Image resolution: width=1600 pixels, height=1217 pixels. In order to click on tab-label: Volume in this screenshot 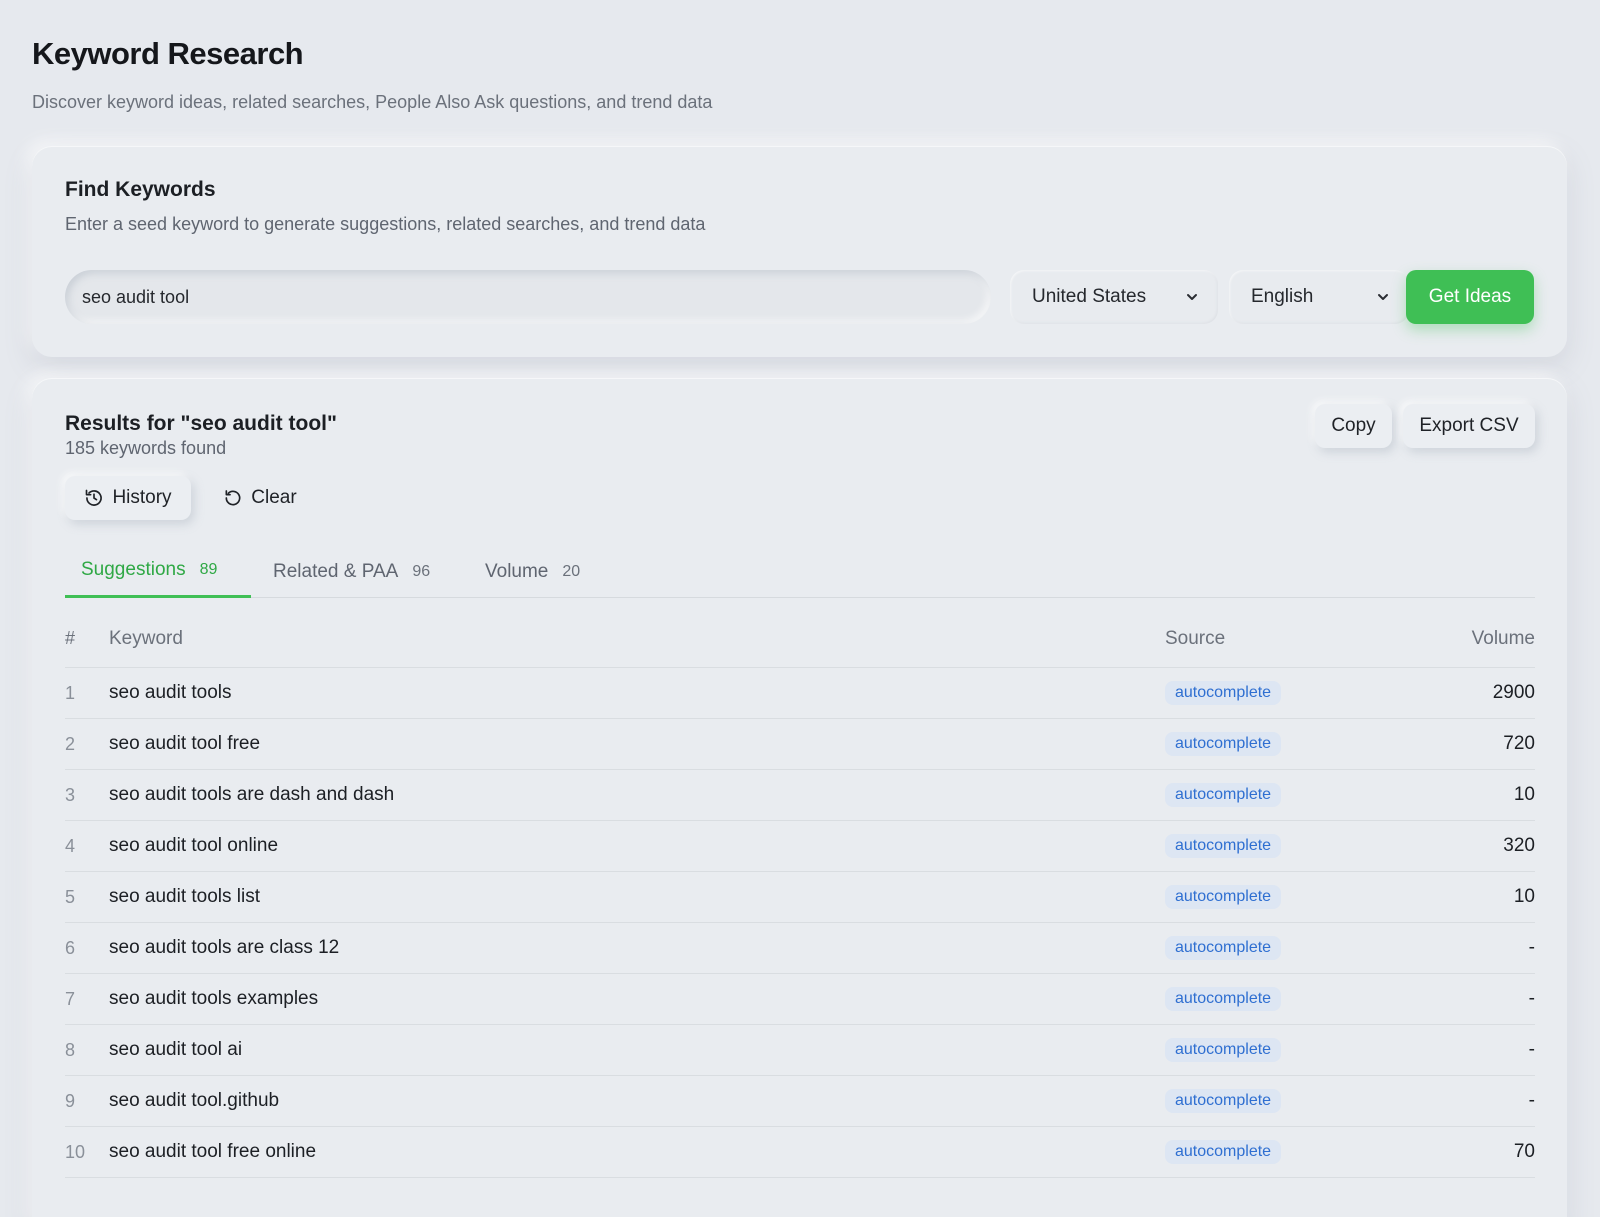, I will do `click(517, 571)`.